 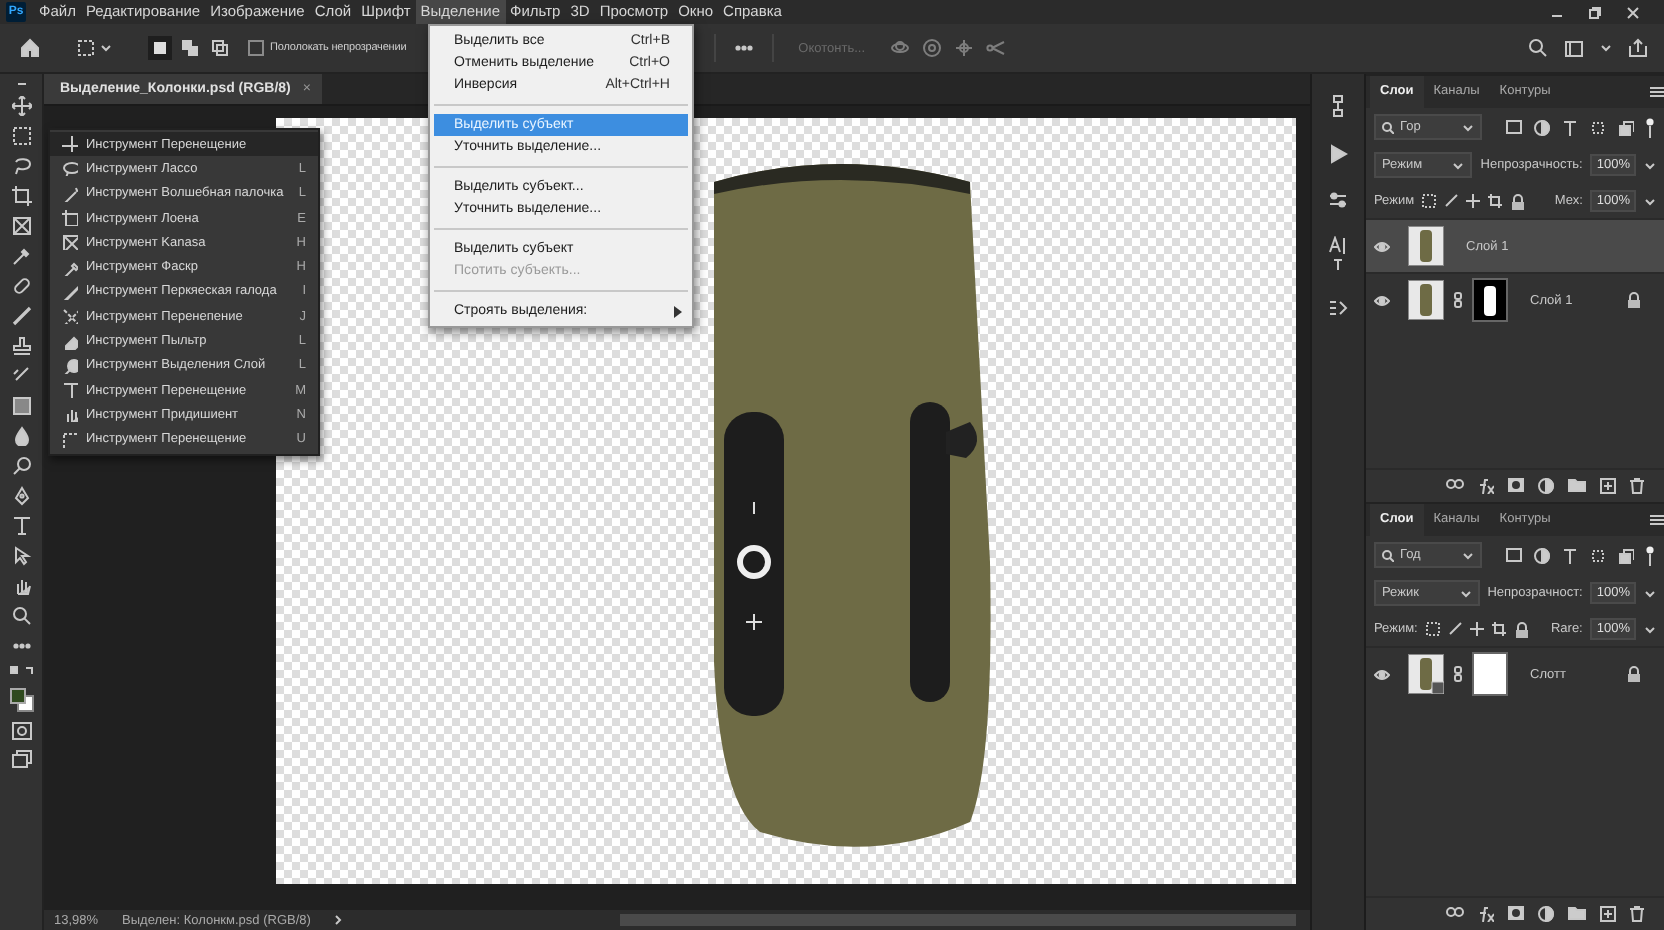 I want to click on eyedropper-icon, so click(x=21, y=256).